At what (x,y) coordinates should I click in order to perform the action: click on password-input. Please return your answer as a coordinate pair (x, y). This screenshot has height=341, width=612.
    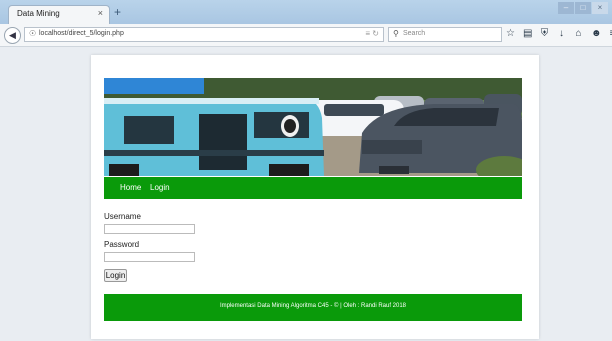
    Looking at the image, I should click on (149, 257).